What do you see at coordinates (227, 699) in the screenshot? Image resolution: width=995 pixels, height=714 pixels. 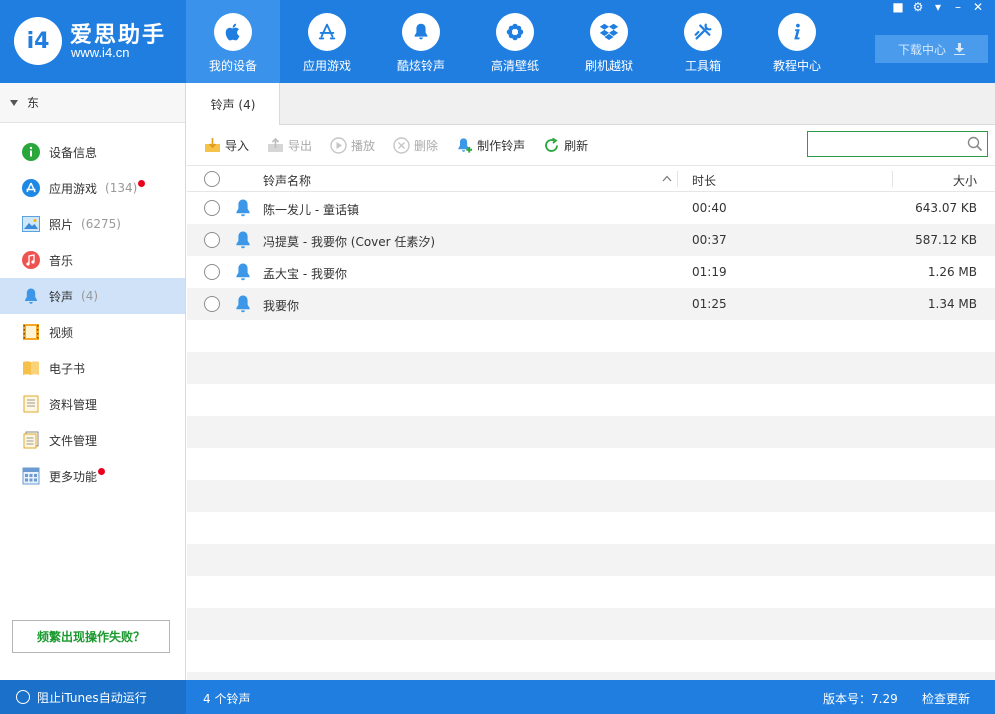 I see `ringtone-count: 4 个铃声` at bounding box center [227, 699].